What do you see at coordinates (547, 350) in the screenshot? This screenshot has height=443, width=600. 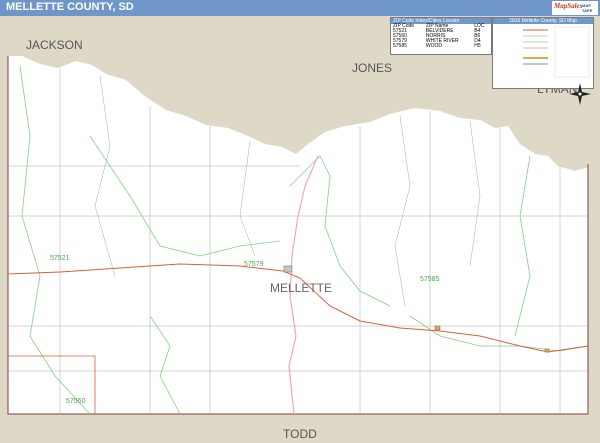 I see `town-norris` at bounding box center [547, 350].